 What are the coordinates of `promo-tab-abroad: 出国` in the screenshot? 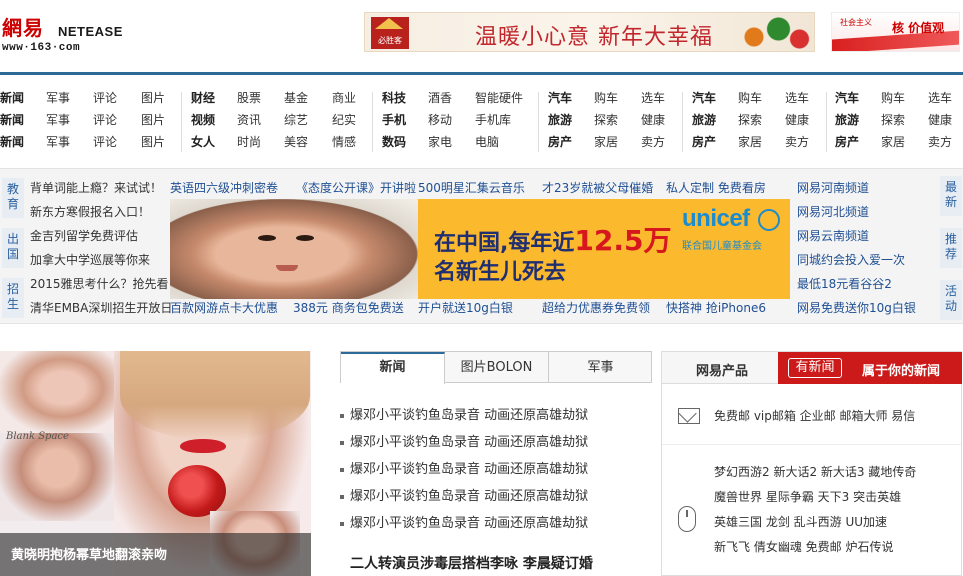 It's located at (13, 248).